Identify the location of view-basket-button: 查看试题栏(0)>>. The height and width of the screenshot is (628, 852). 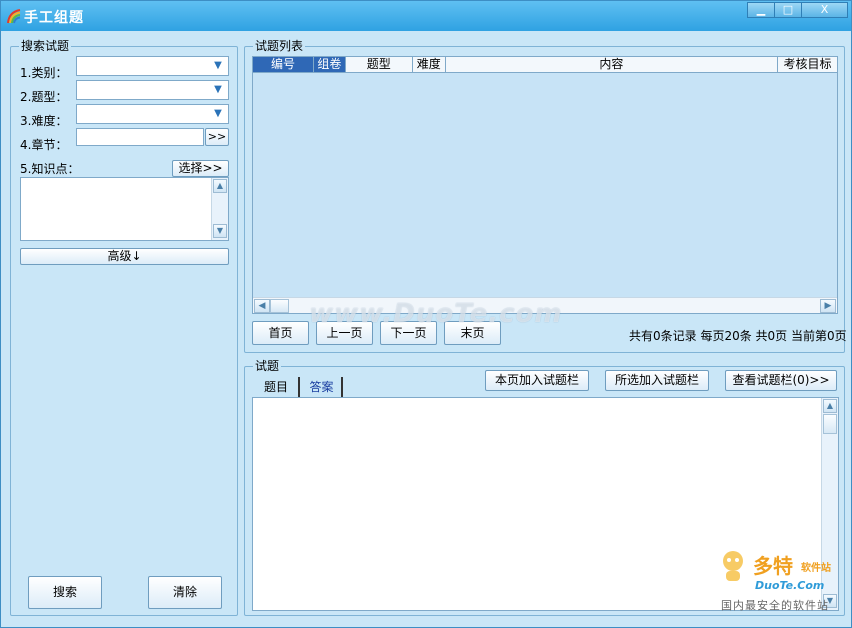
(781, 380).